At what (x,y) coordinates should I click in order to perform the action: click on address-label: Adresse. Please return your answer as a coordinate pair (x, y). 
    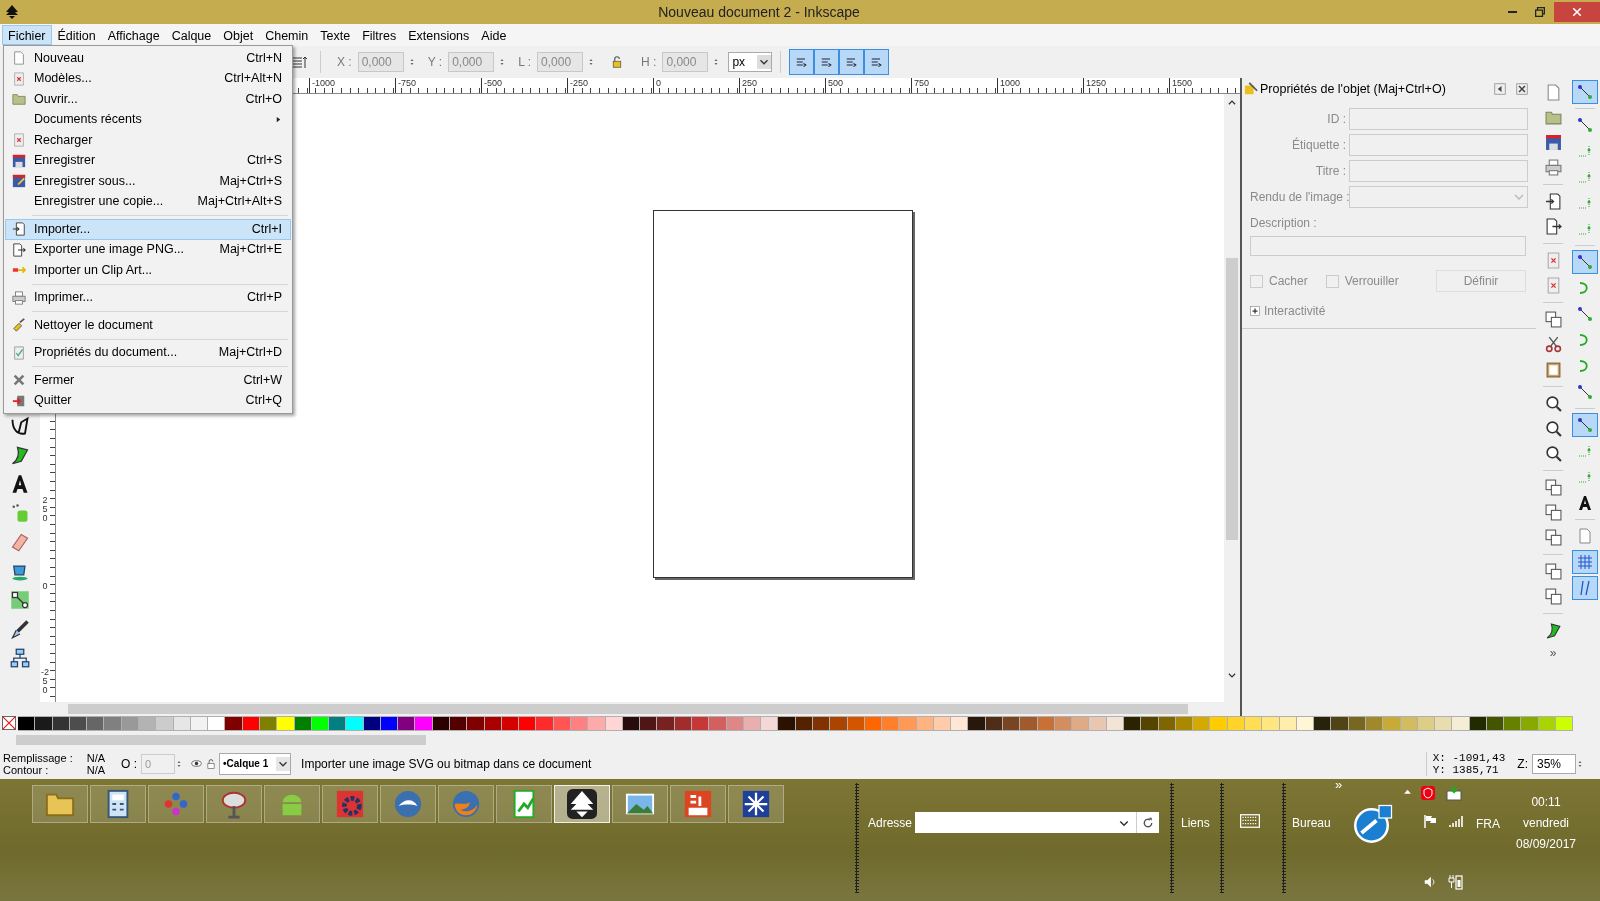
    Looking at the image, I should click on (890, 823).